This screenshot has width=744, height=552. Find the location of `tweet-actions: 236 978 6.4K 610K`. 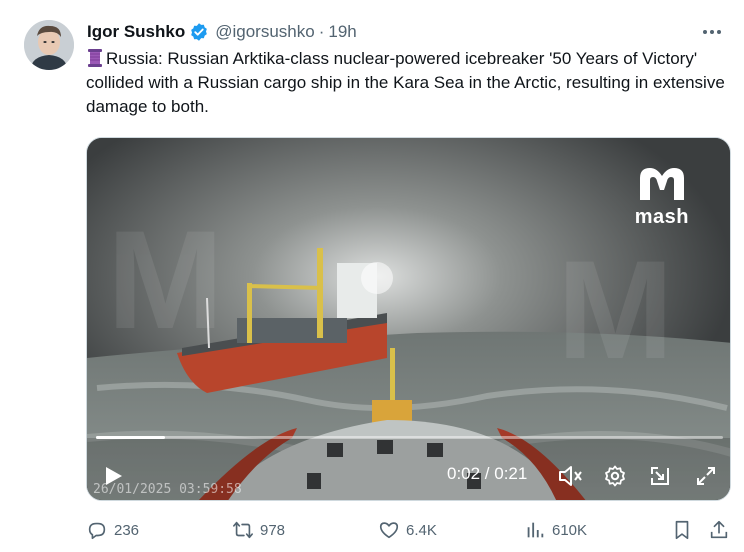

tweet-actions: 236 978 6.4K 610K is located at coordinates (409, 530).